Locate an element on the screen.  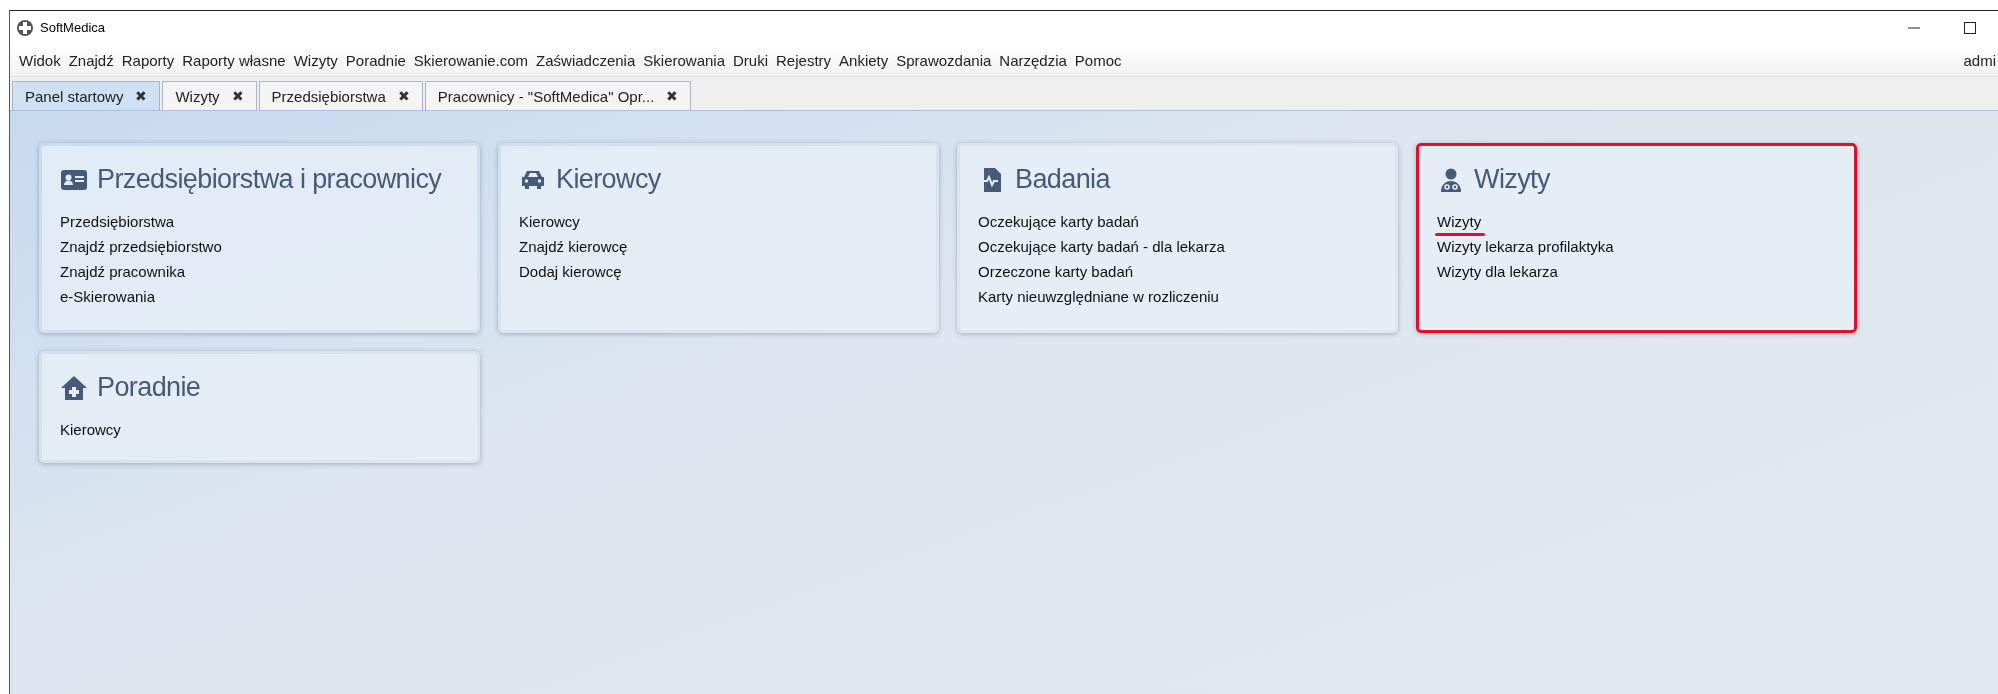
menu-item: Poradnie is located at coordinates (375, 60).